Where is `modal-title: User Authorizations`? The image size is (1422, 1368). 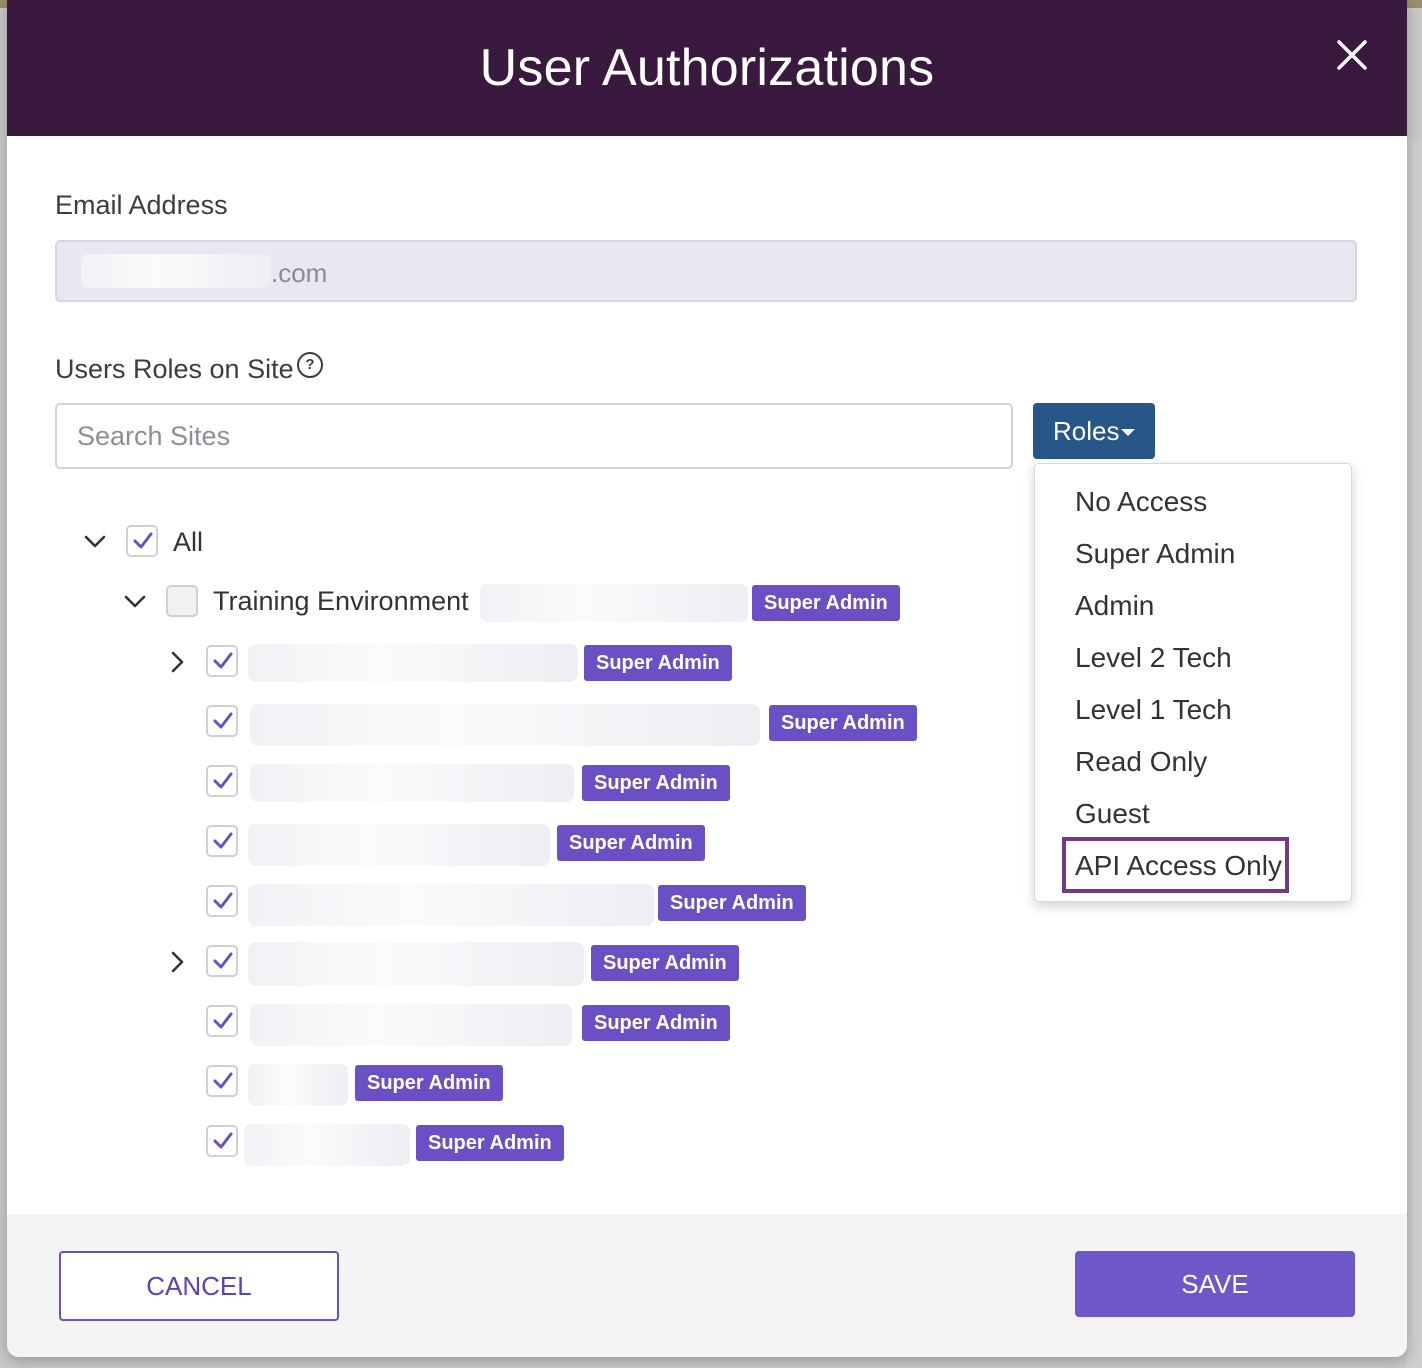 modal-title: User Authorizations is located at coordinates (707, 68).